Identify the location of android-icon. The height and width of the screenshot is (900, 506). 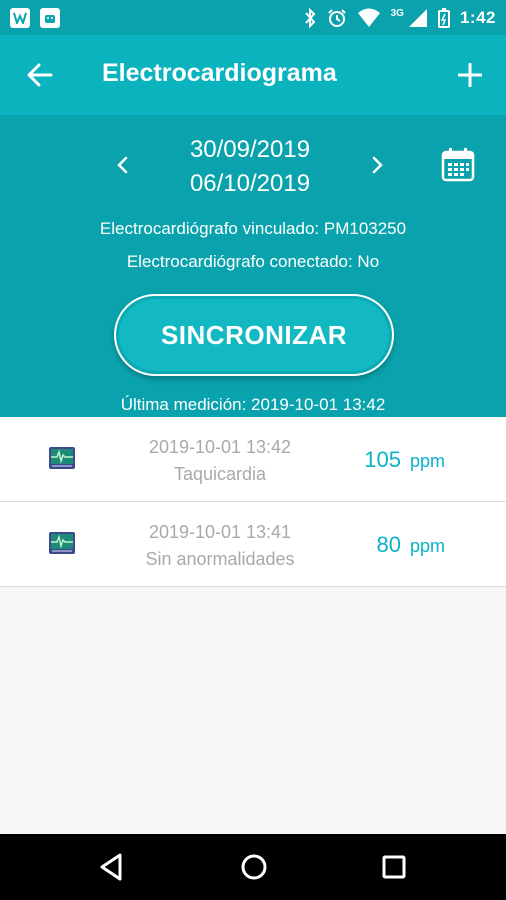
(50, 17).